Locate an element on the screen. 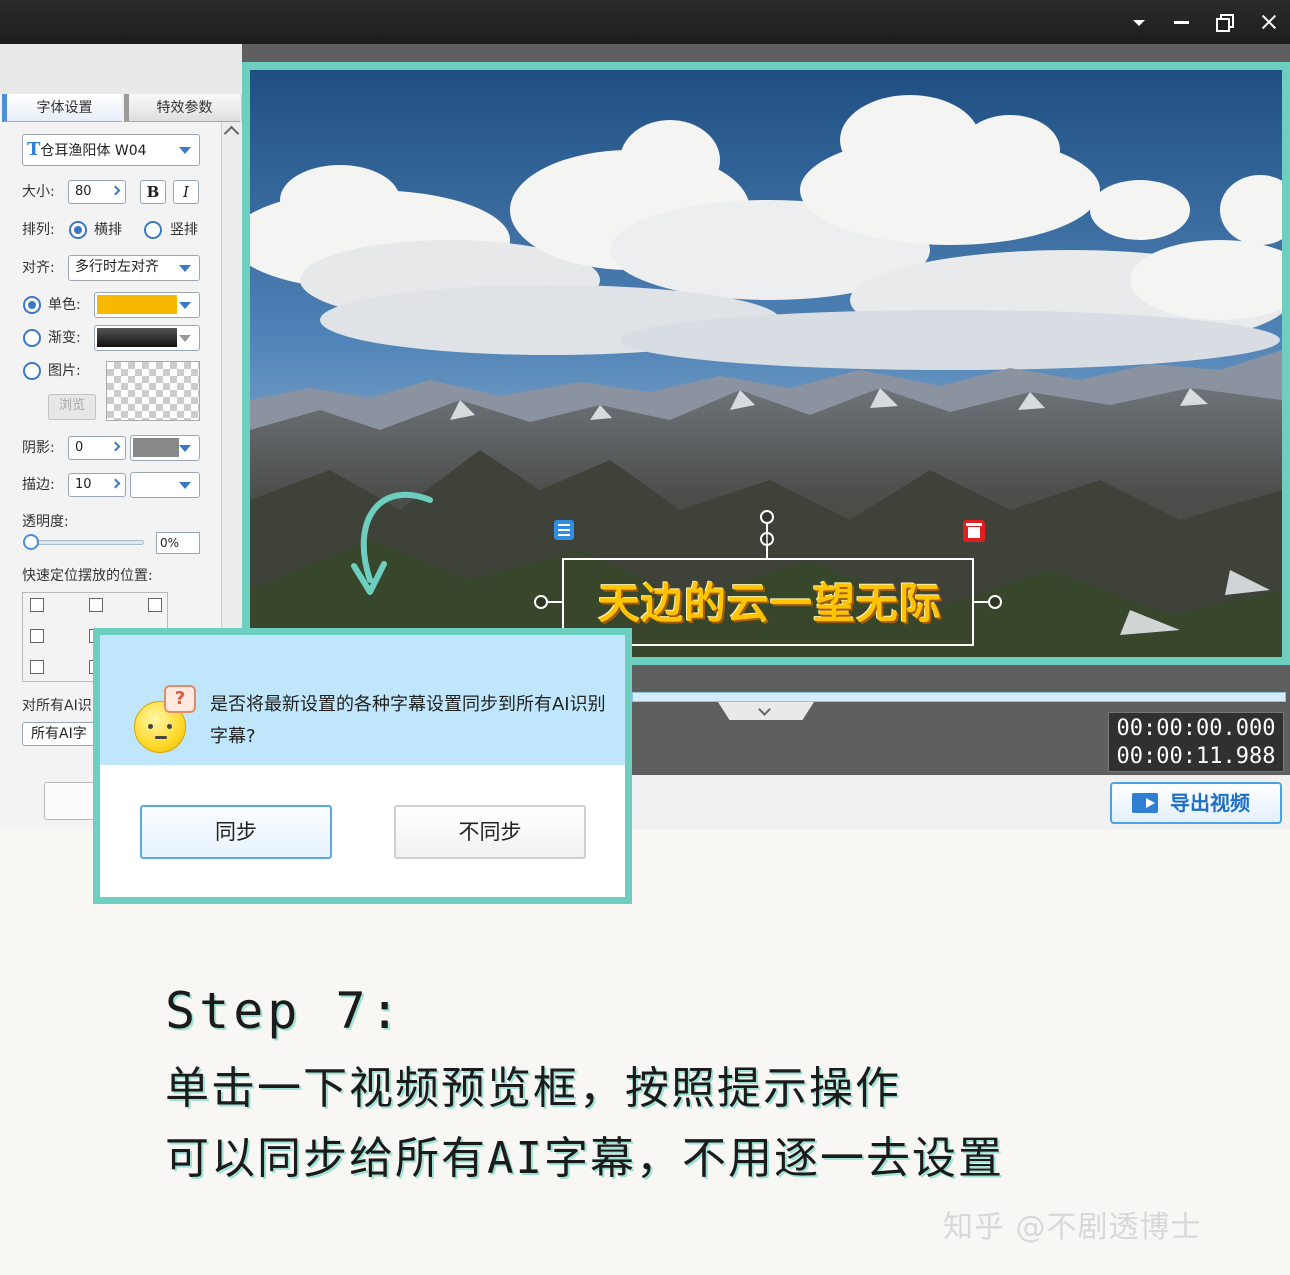 The width and height of the screenshot is (1290, 1275). title-bar is located at coordinates (645, 22).